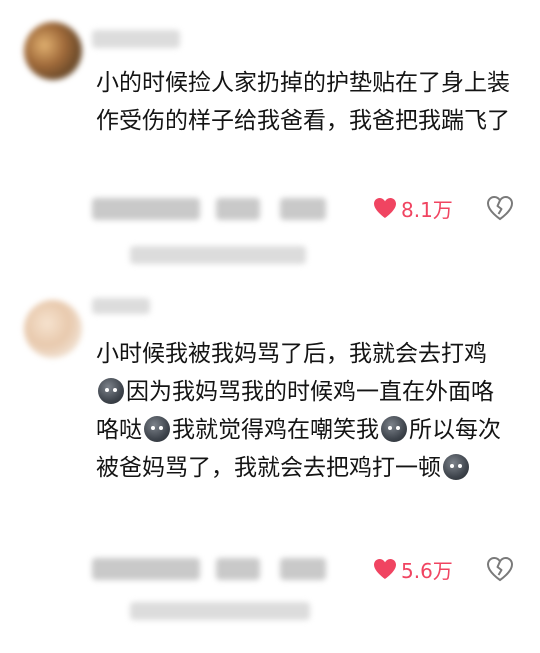 The height and width of the screenshot is (653, 540). Describe the element at coordinates (303, 102) in the screenshot. I see `comment-text: 小的时候捡人家扔掉的护垫贴在了身上装作受伤的样子给我爸看，我爸把我踹飞了` at that location.